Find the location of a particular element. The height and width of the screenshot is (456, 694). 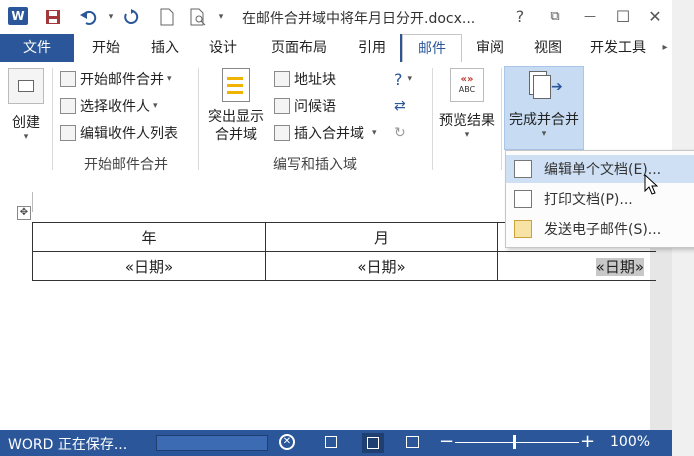

insert-merge-field-label: 插入合并域 is located at coordinates (329, 134).